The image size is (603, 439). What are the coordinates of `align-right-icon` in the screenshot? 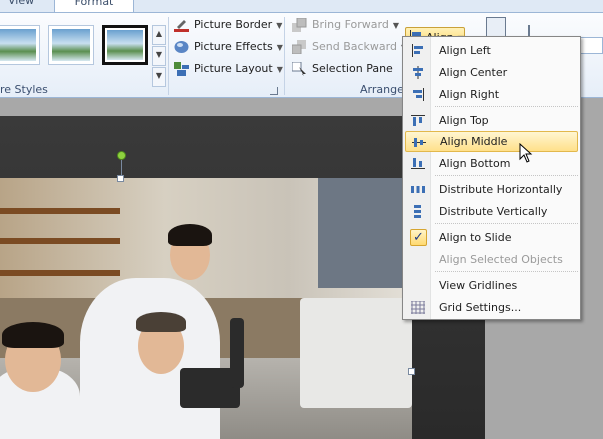 It's located at (418, 94).